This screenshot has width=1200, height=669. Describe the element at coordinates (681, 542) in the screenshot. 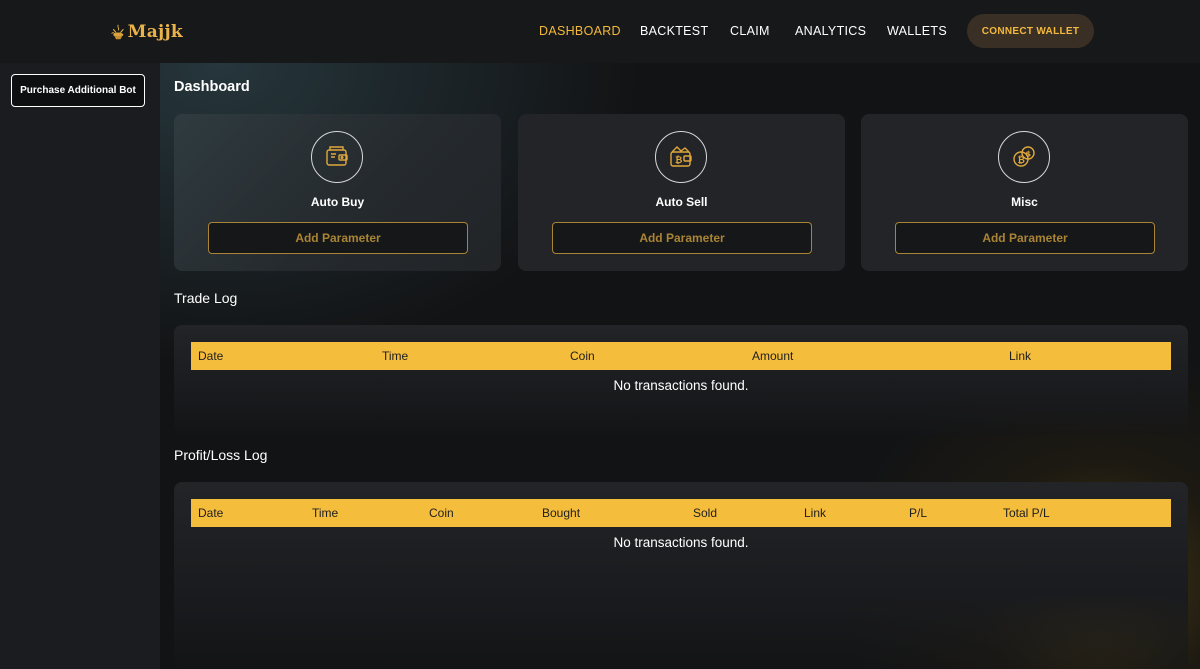

I see `profit-loss-empty-message: No transactions found.` at that location.